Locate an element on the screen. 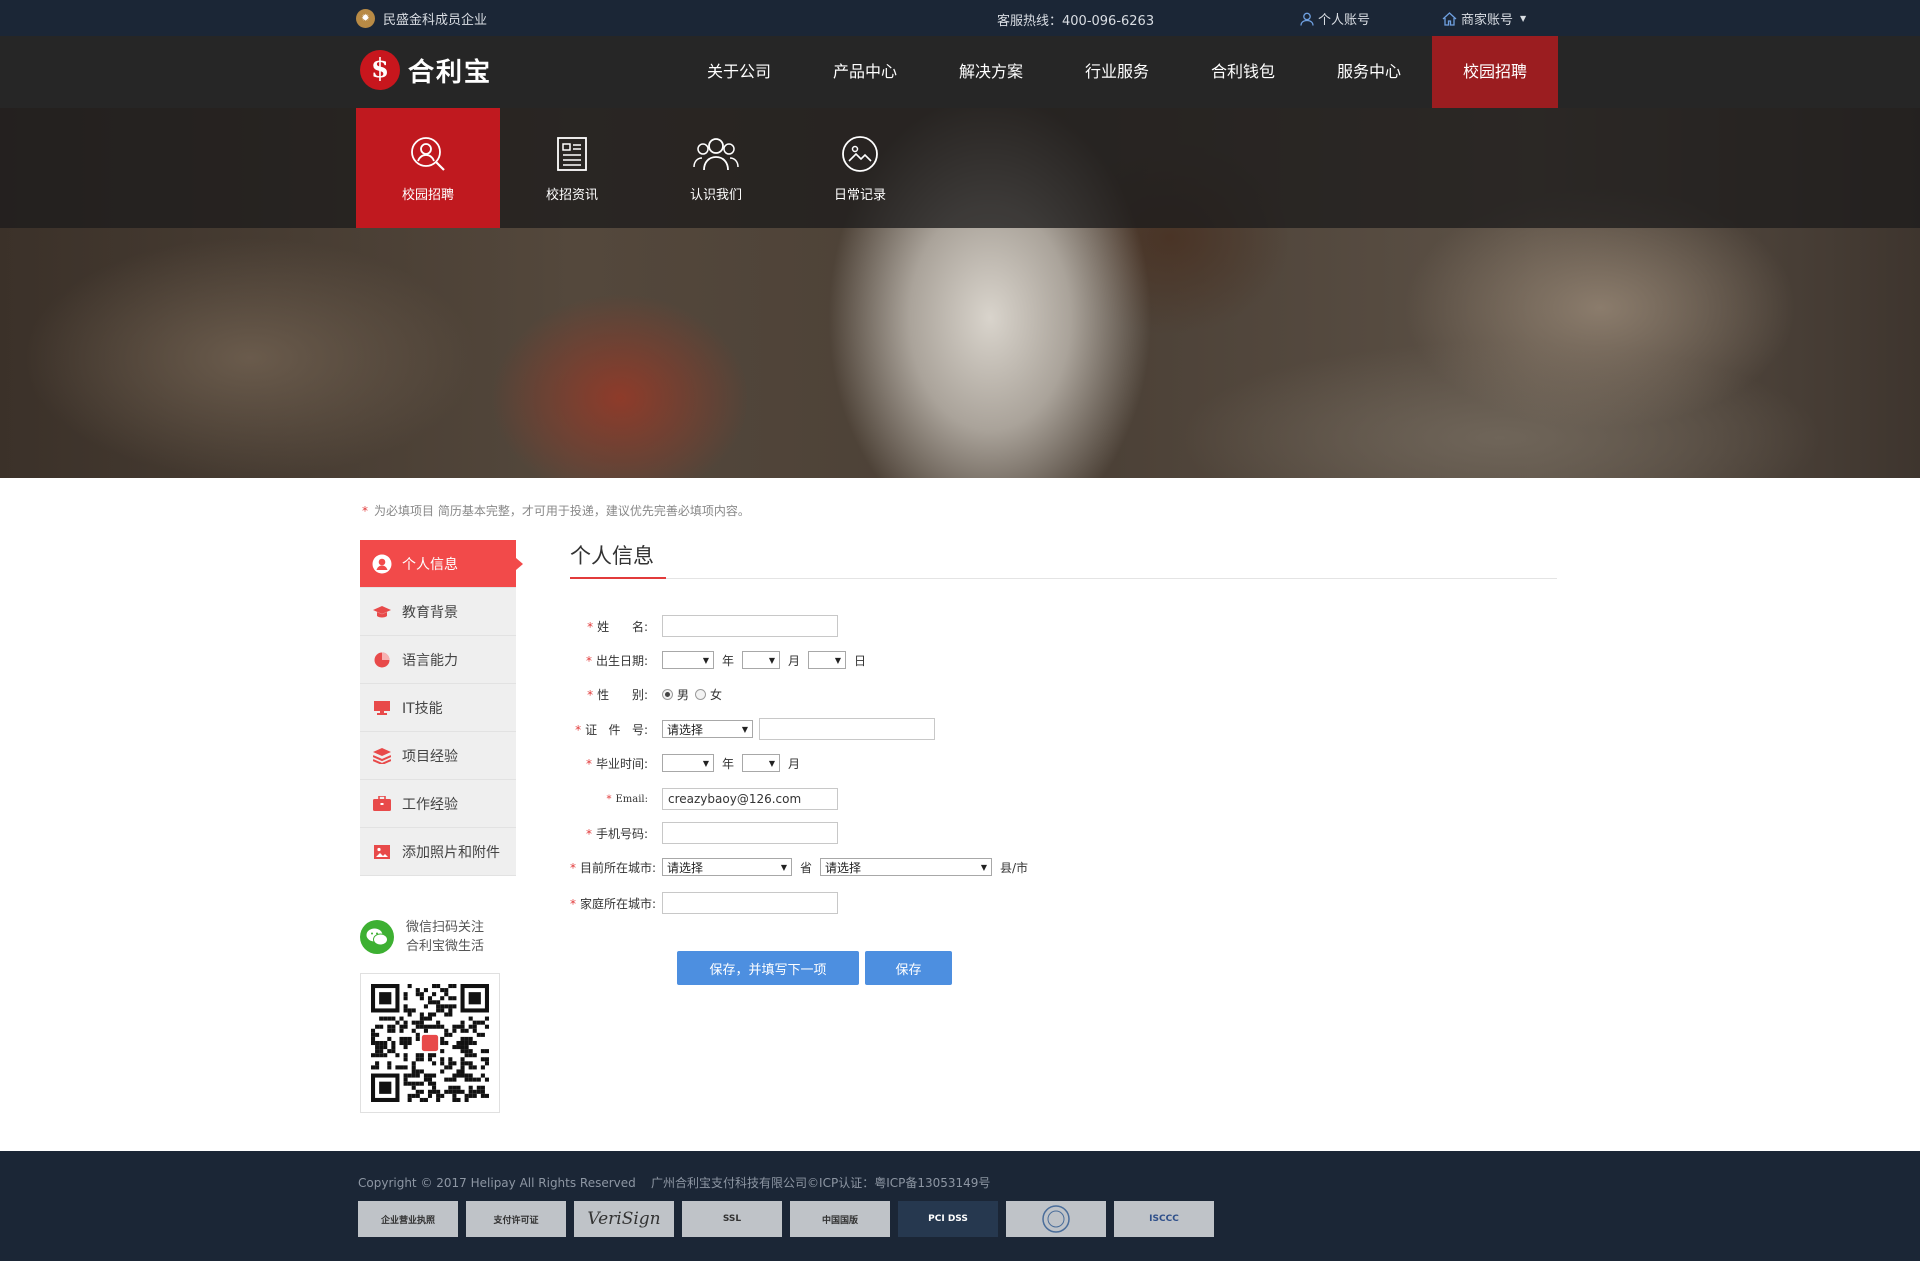 Image resolution: width=1920 pixels, height=1261 pixels. birth-month-select: ▼ is located at coordinates (761, 660).